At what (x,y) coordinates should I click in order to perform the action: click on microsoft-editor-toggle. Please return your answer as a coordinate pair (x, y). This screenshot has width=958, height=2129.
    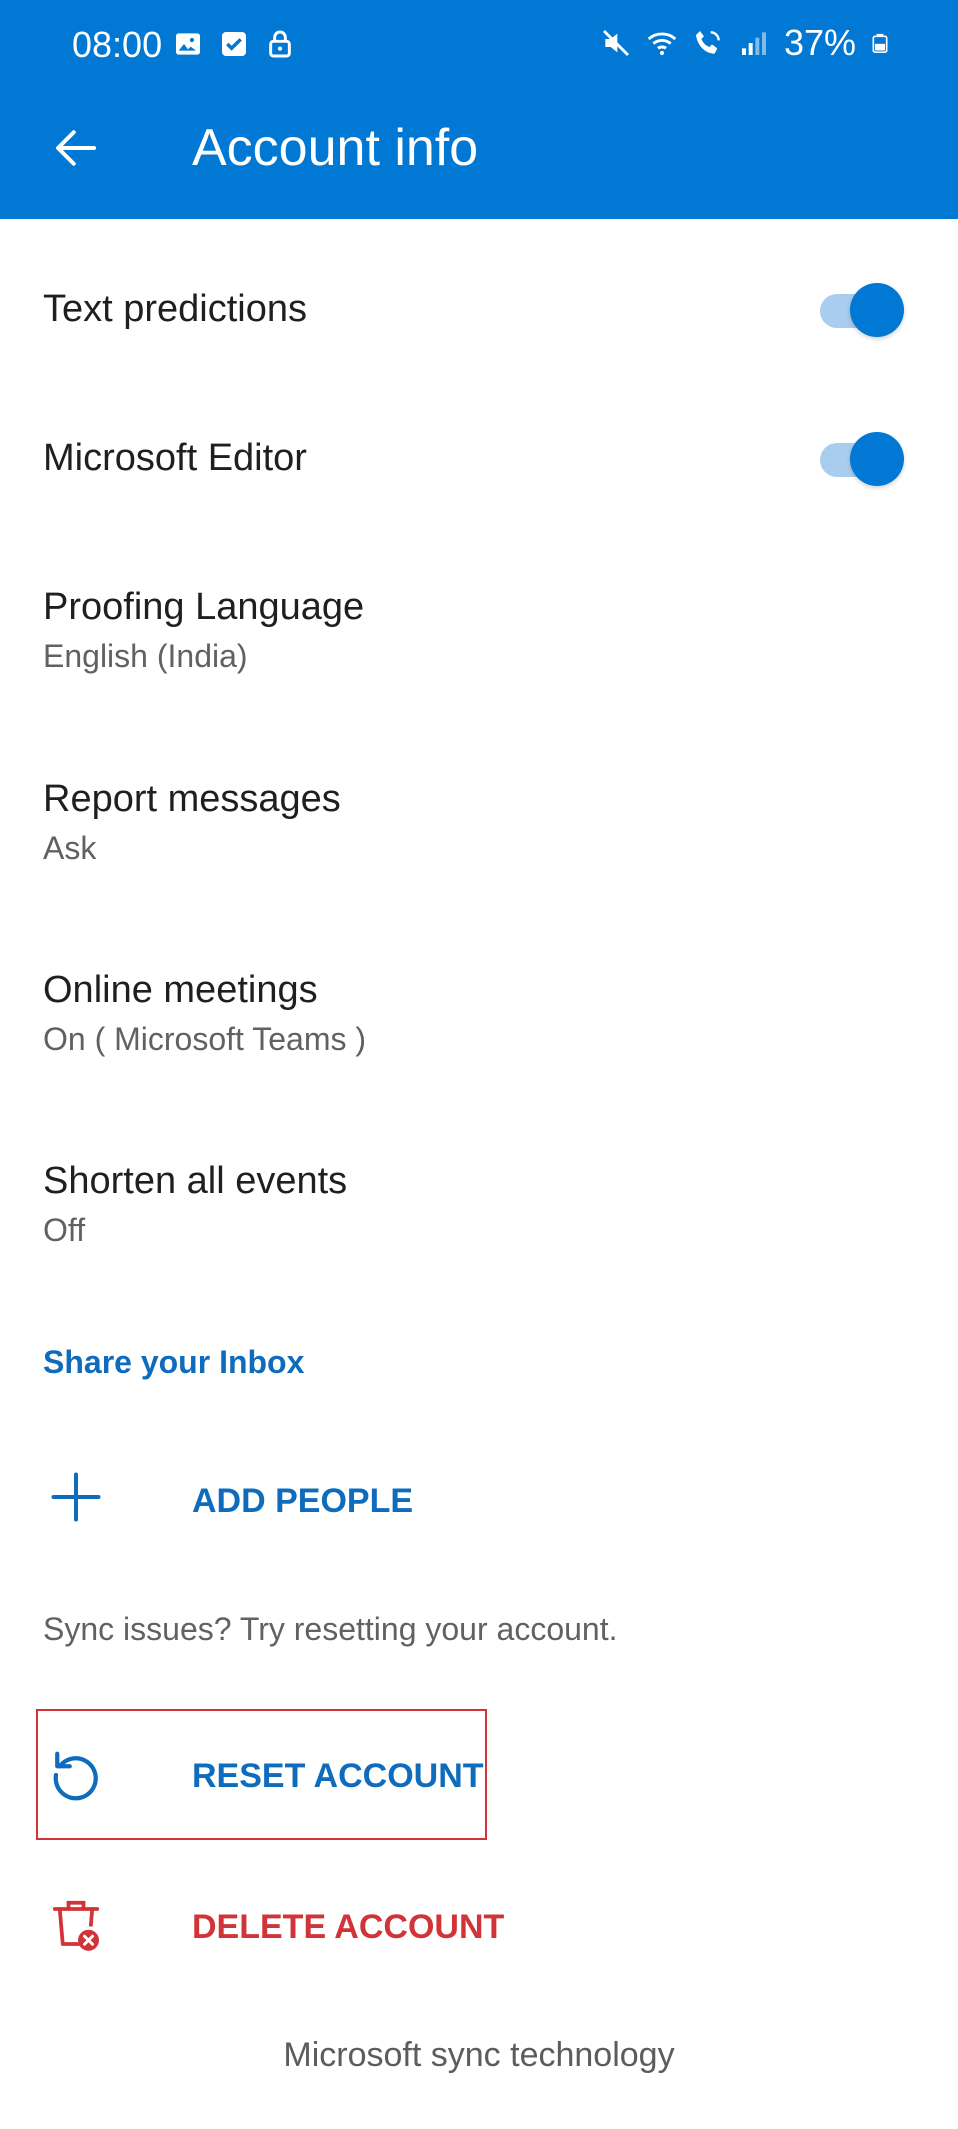
    Looking at the image, I should click on (862, 458).